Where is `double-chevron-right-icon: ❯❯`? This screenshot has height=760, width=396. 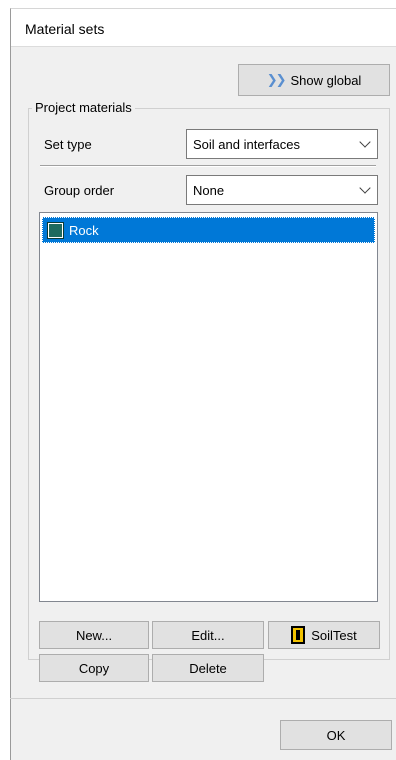 double-chevron-right-icon: ❯❯ is located at coordinates (276, 79).